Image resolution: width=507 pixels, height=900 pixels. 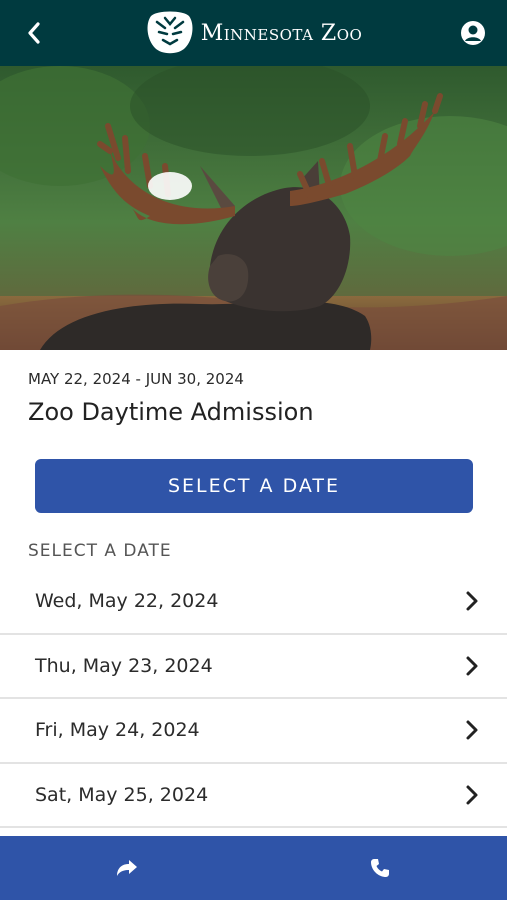 What do you see at coordinates (253, 796) in the screenshot?
I see `date-item: Sat, May 25, 2024` at bounding box center [253, 796].